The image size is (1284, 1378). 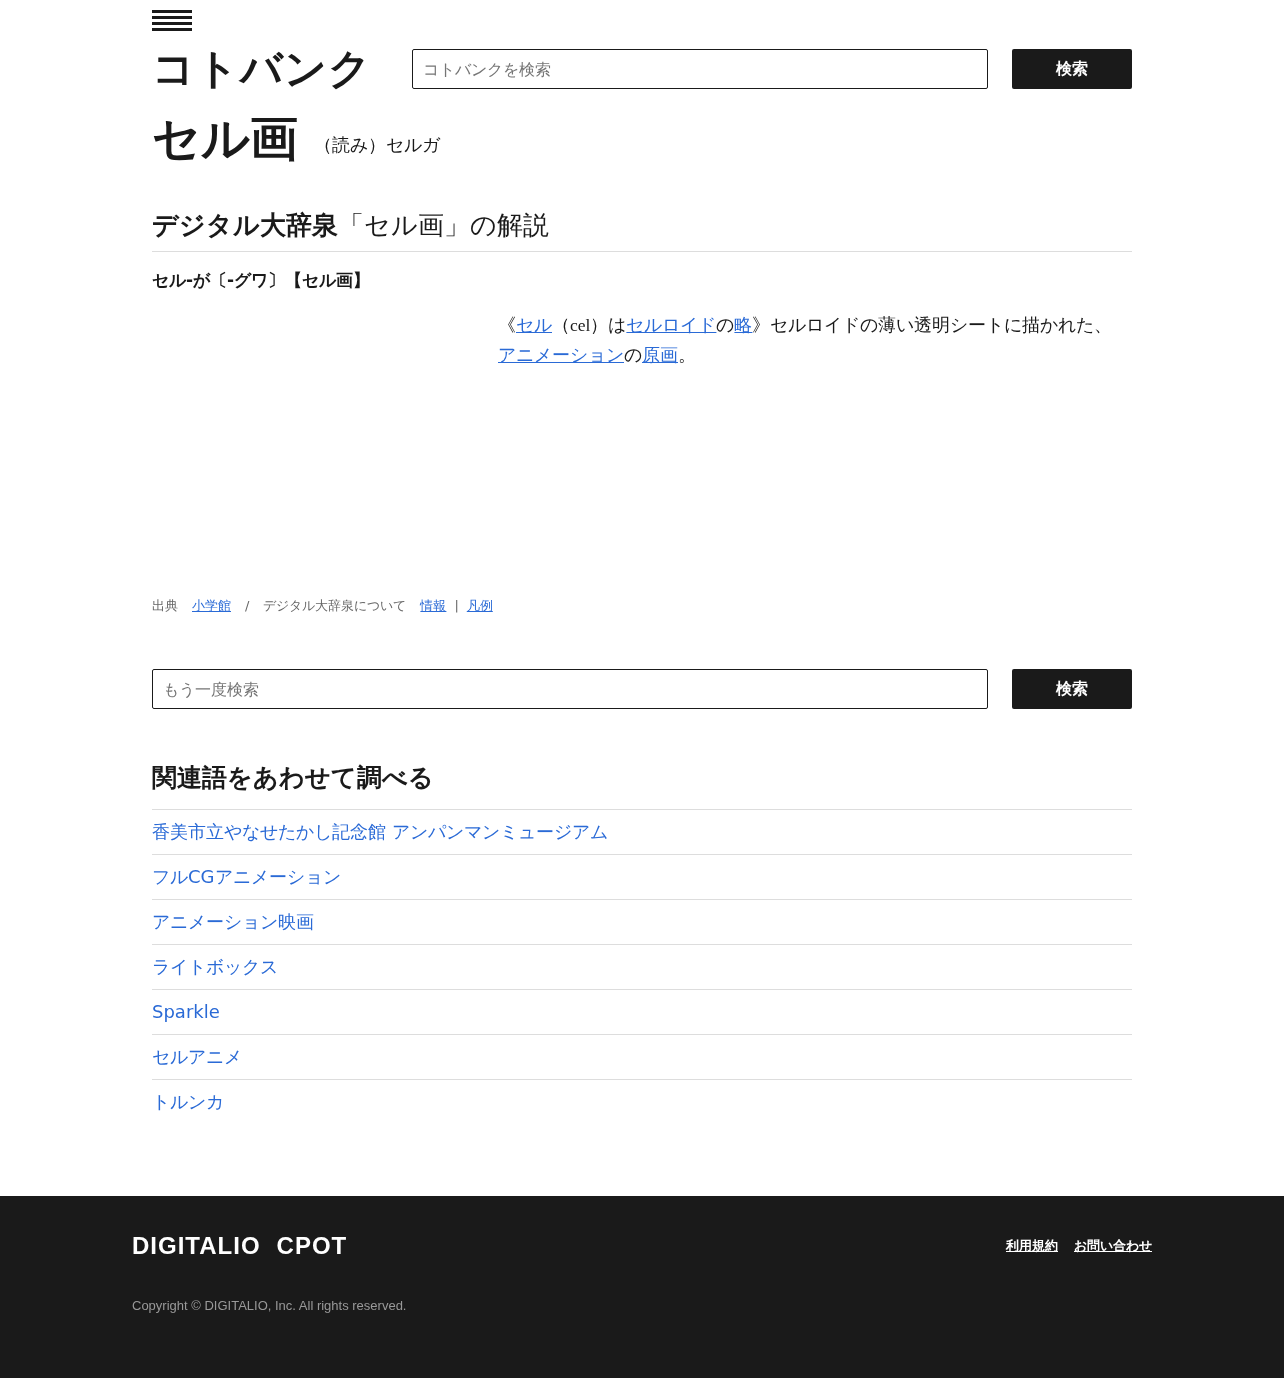 What do you see at coordinates (806, 340) in the screenshot?
I see `definition-text: 《セル（cel）はセルロイドの略》セルロイドの薄い透明シートに描かれた、 アニメーションの原画。` at bounding box center [806, 340].